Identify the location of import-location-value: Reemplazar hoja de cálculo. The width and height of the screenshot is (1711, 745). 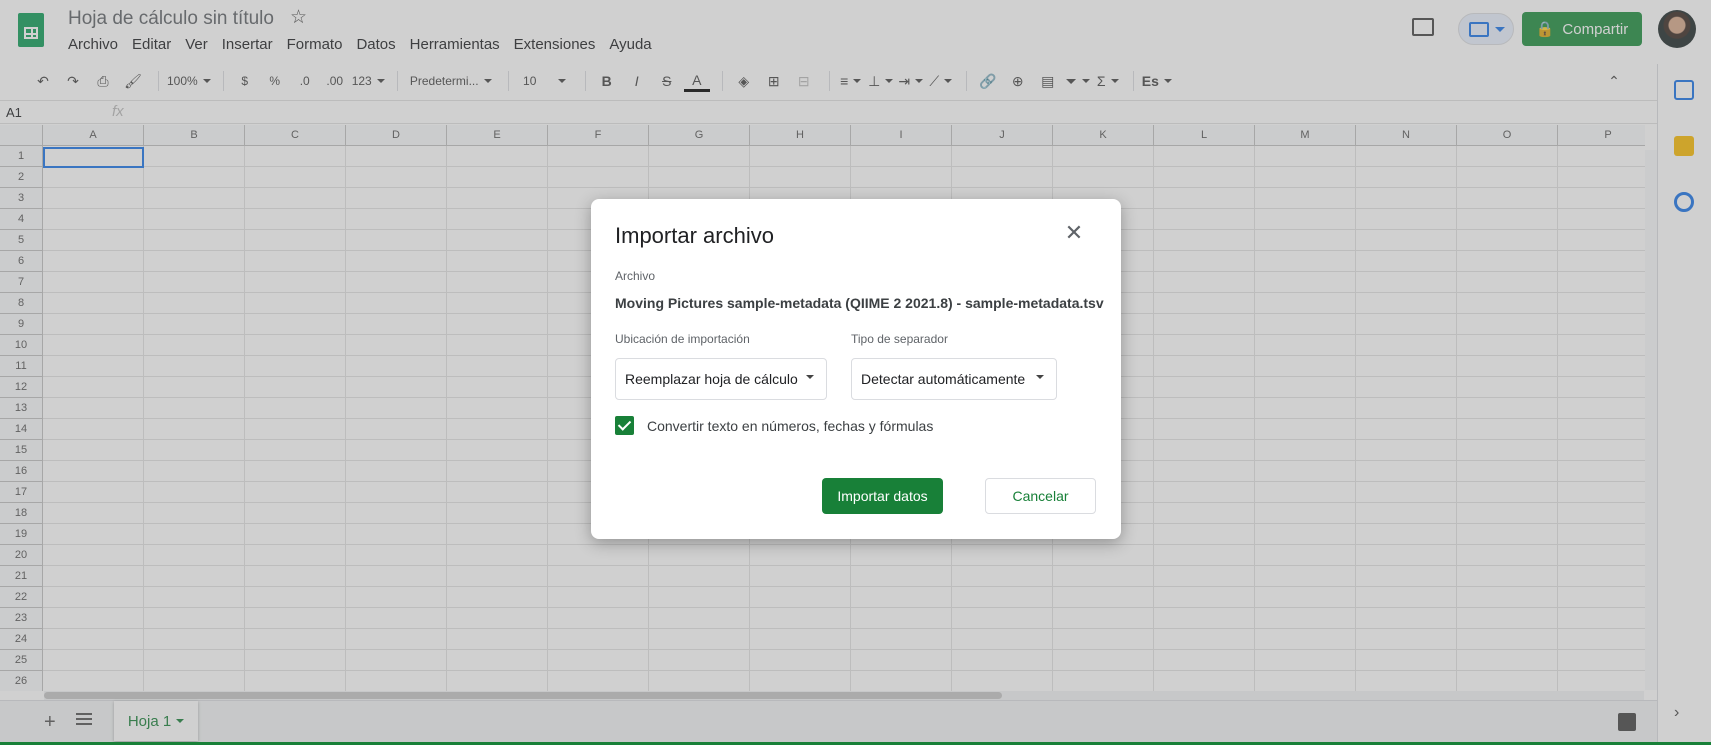
(711, 379).